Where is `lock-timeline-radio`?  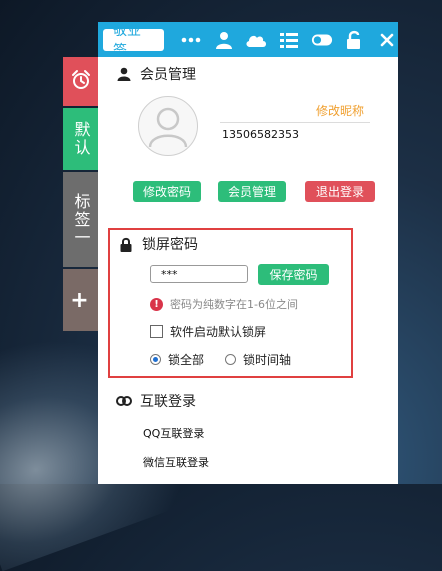 lock-timeline-radio is located at coordinates (230, 359).